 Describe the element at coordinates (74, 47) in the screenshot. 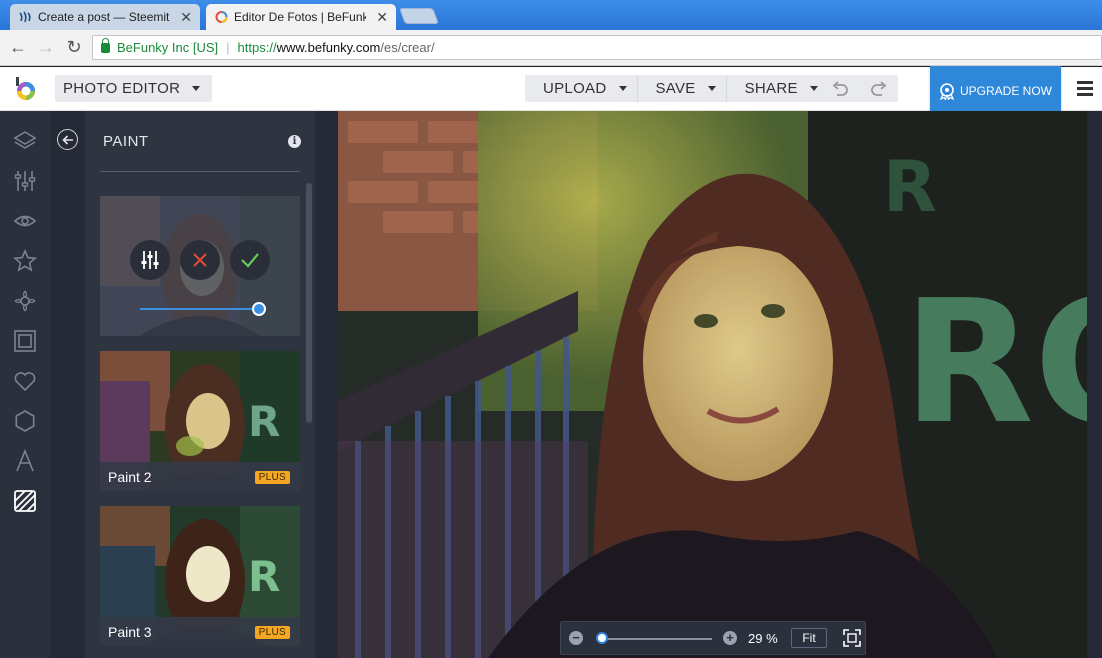

I see `reload-icon: ↻` at that location.